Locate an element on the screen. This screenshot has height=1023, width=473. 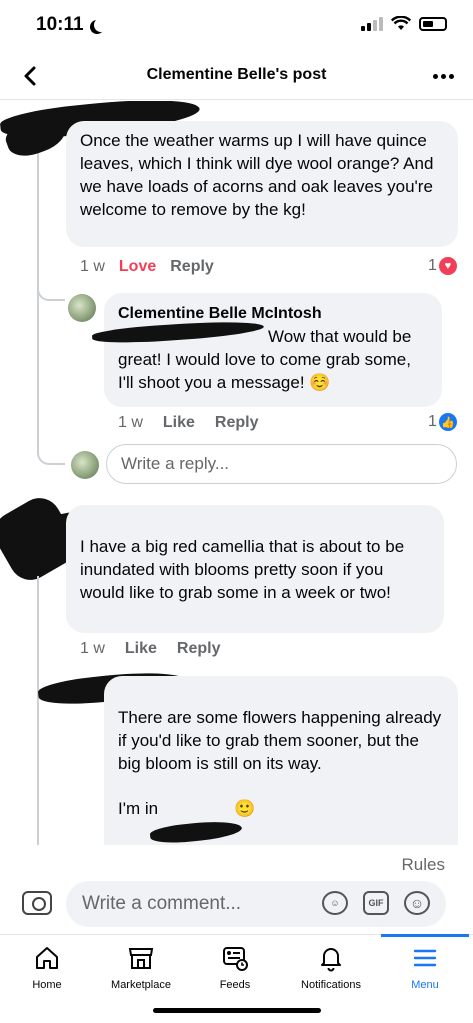
like-icon: 👍 is located at coordinates (447, 422).